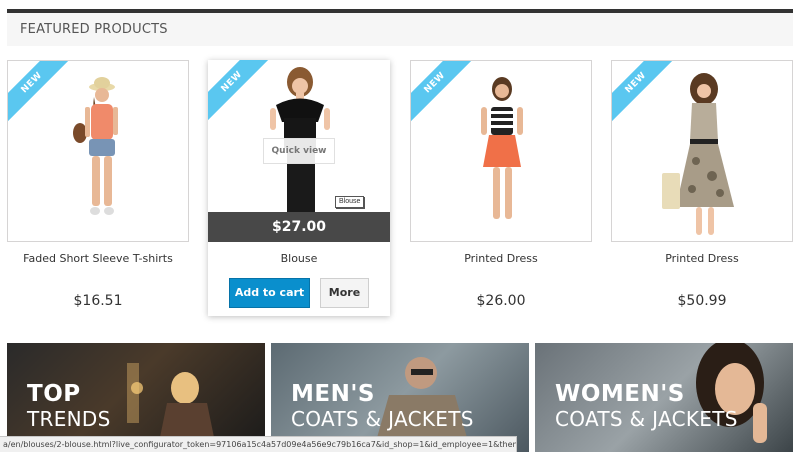 Image resolution: width=800 pixels, height=452 pixels. Describe the element at coordinates (620, 394) in the screenshot. I see `banner-title: WOMEN'S` at that location.